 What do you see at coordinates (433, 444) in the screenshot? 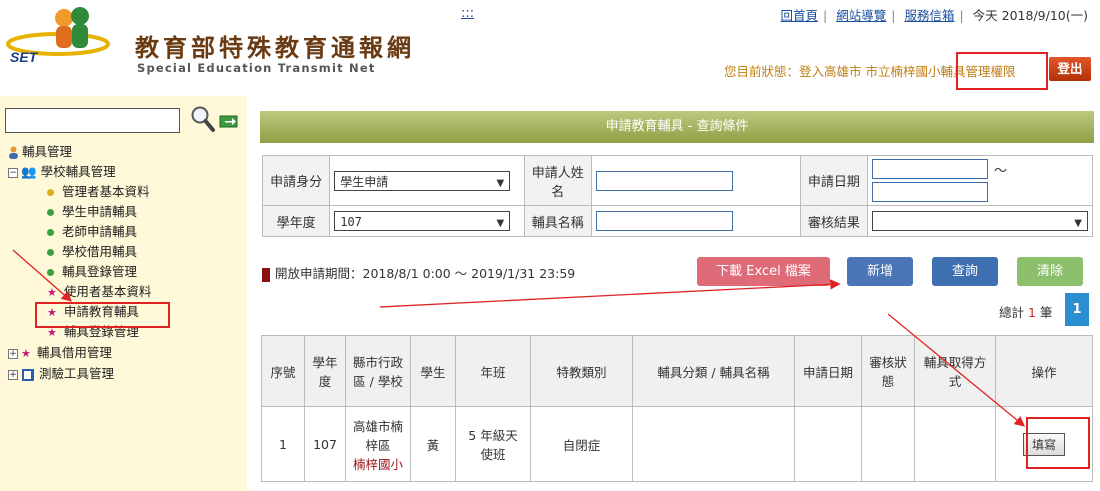
I see `cell-student: 黃` at bounding box center [433, 444].